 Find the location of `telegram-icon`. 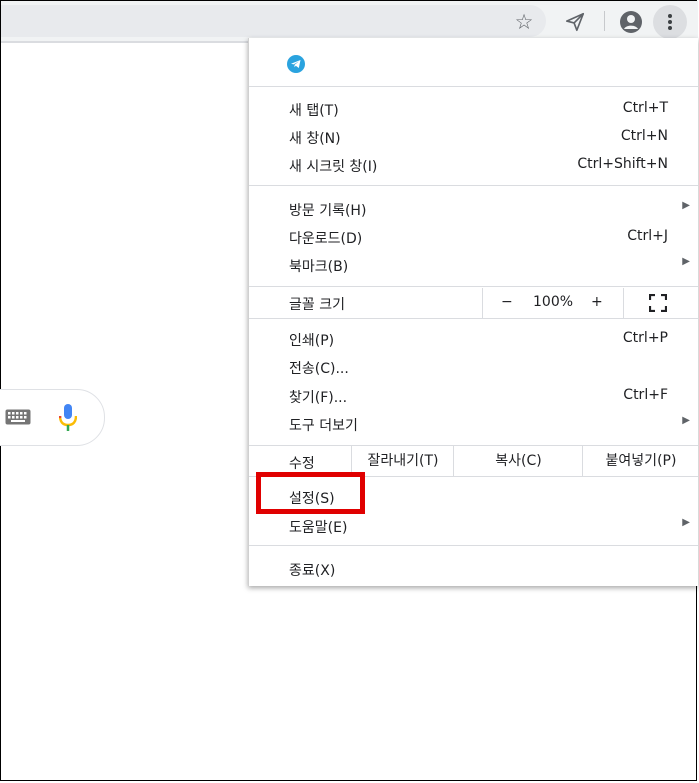

telegram-icon is located at coordinates (296, 64).